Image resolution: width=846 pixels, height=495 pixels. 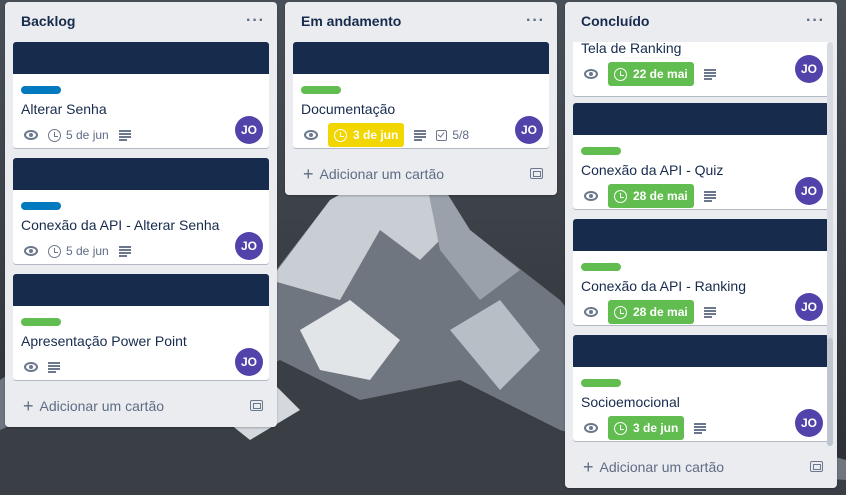 I want to click on card: Socioemocional 3 de jun JO, so click(x=701, y=388).